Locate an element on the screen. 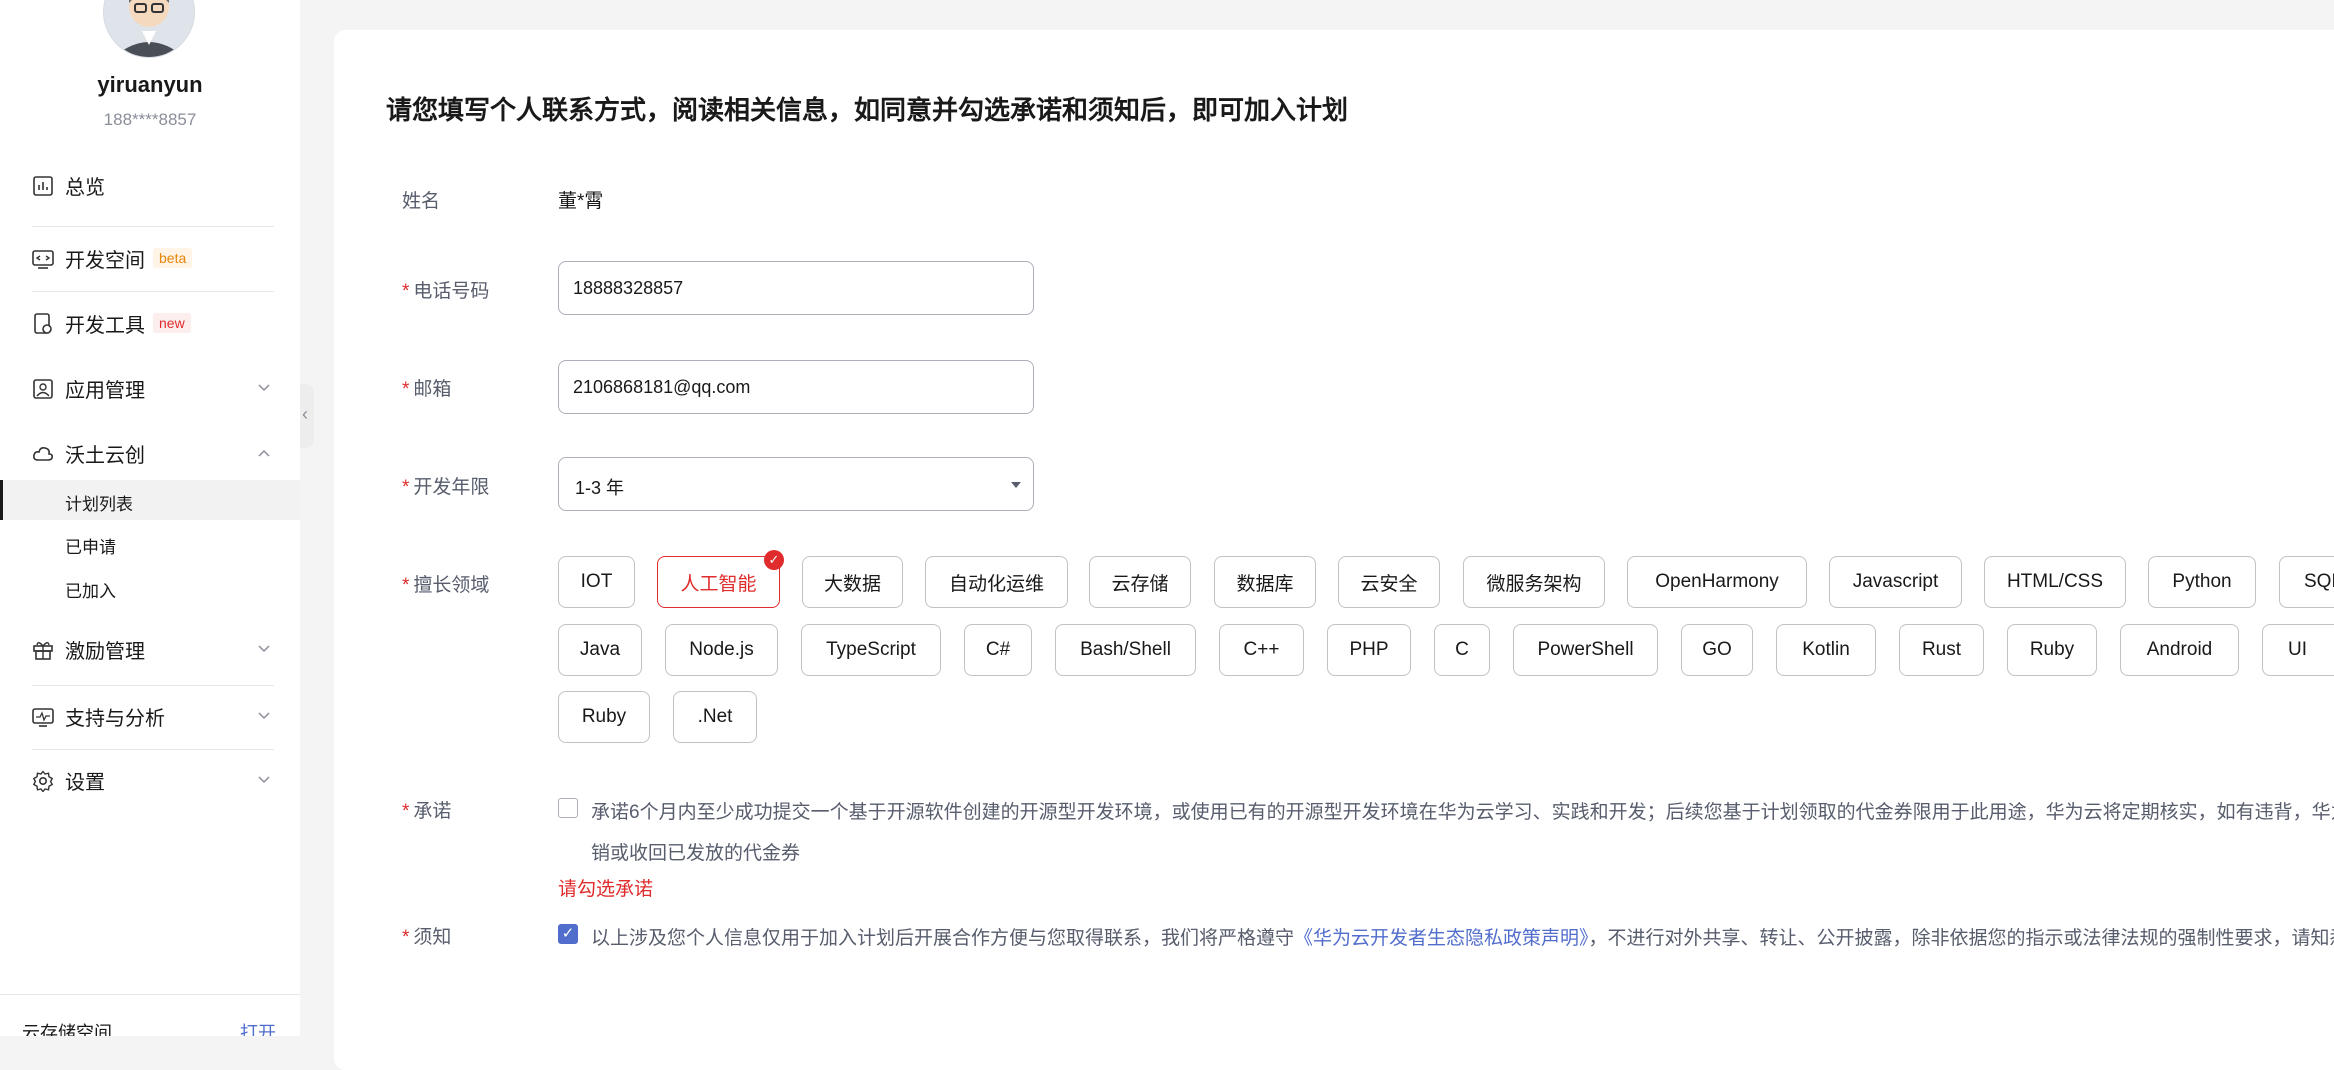  divider is located at coordinates (153, 226).